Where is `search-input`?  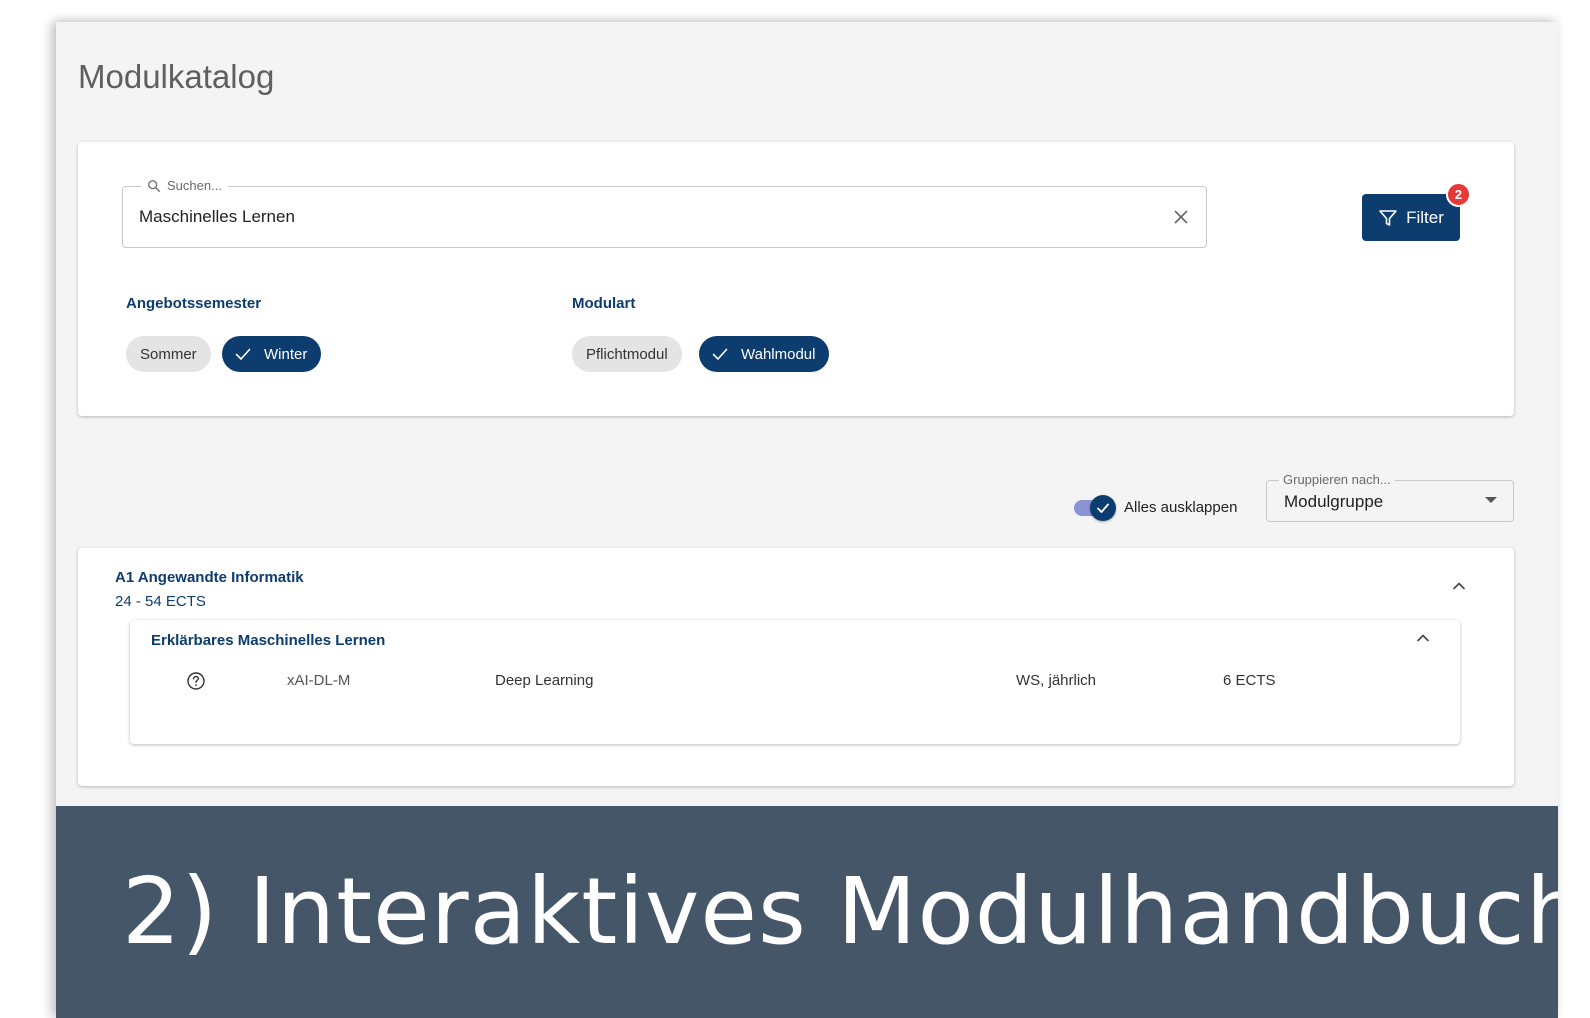 search-input is located at coordinates (629, 217).